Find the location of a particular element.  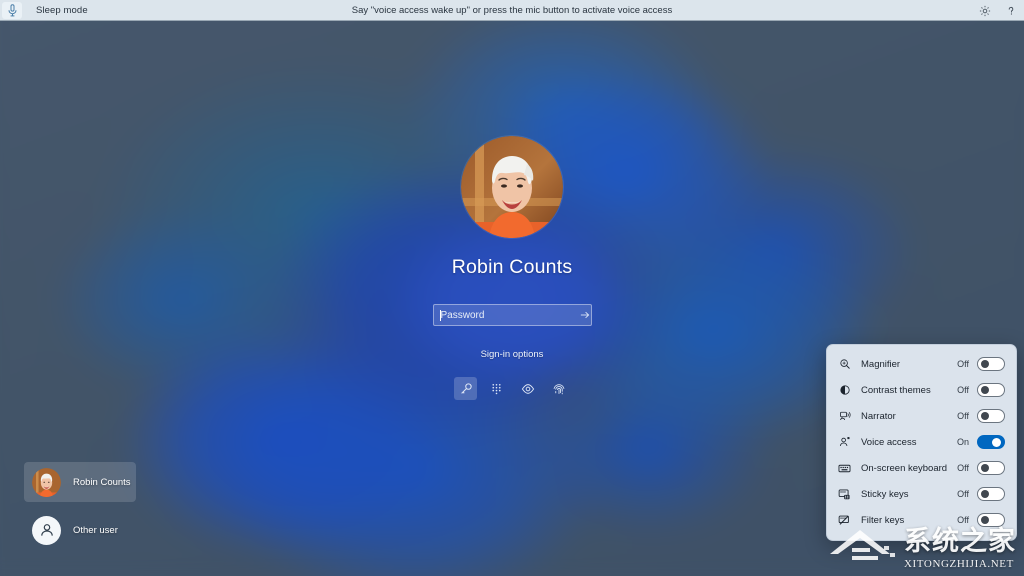

accessibility-item-label: Sticky keys is located at coordinates (885, 494).